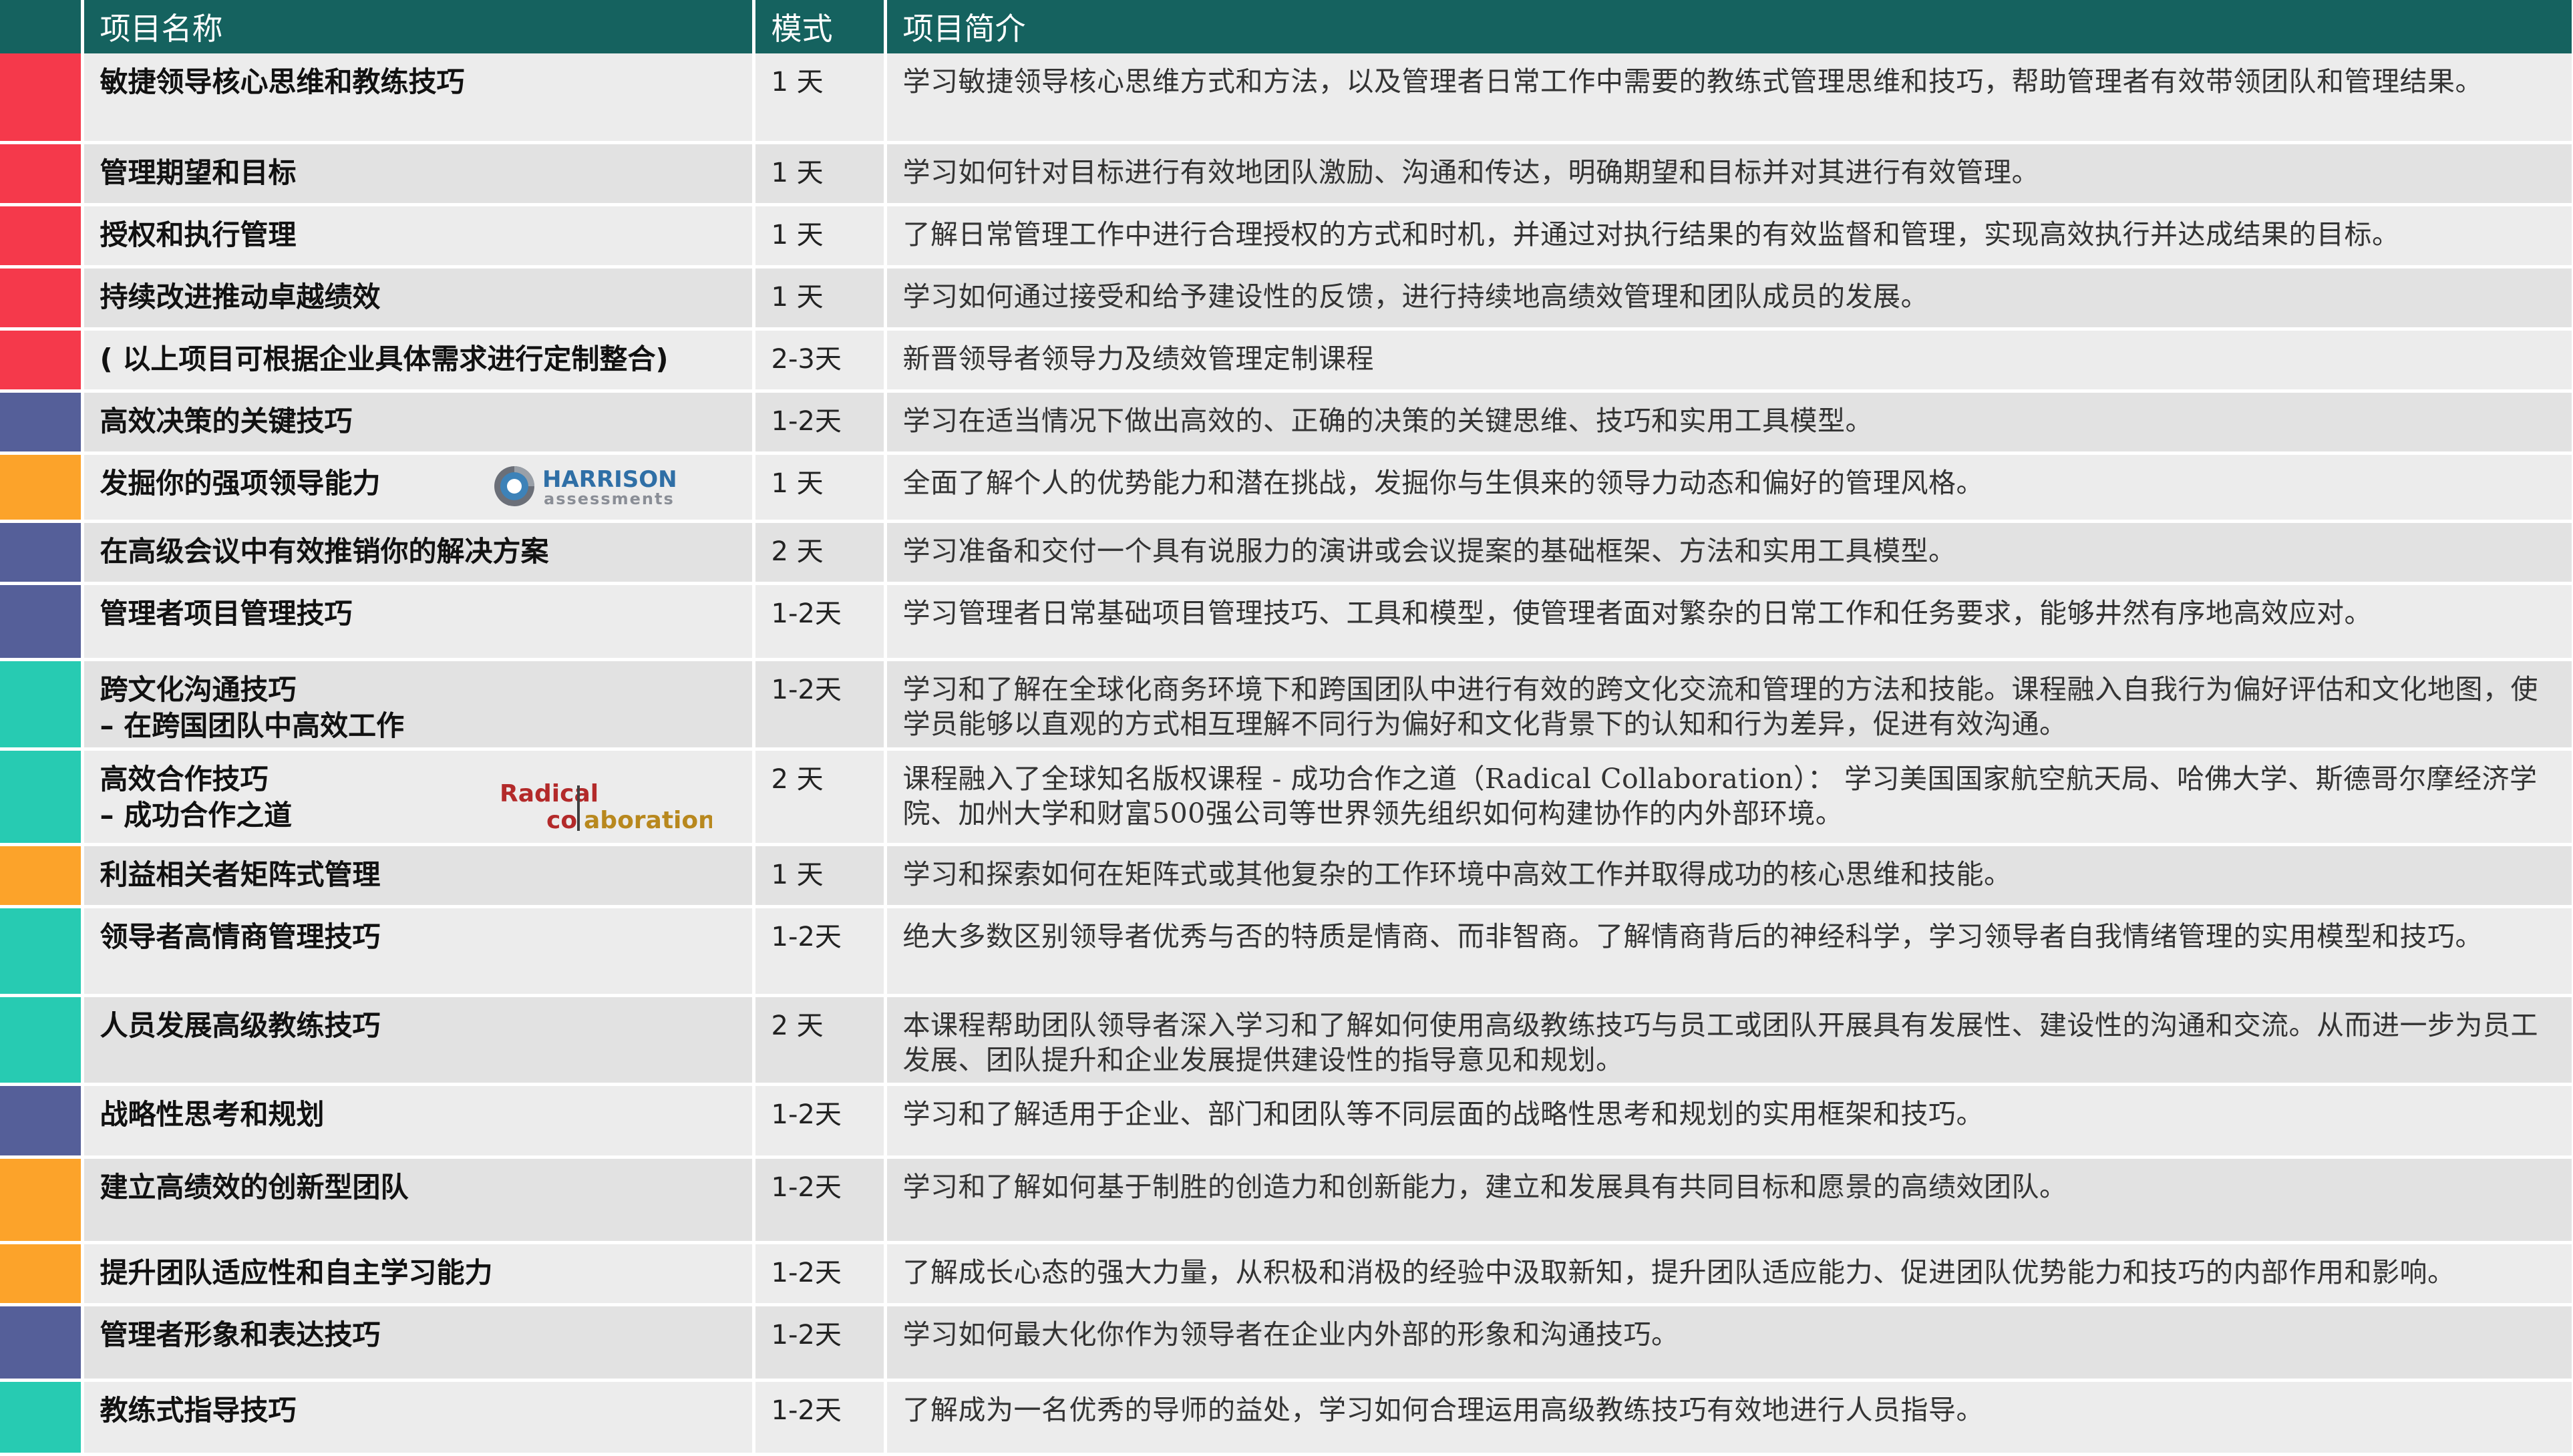 This screenshot has width=2573, height=1456. Describe the element at coordinates (418, 622) in the screenshot. I see `course-name-cell: 管理者项目管理技巧` at that location.